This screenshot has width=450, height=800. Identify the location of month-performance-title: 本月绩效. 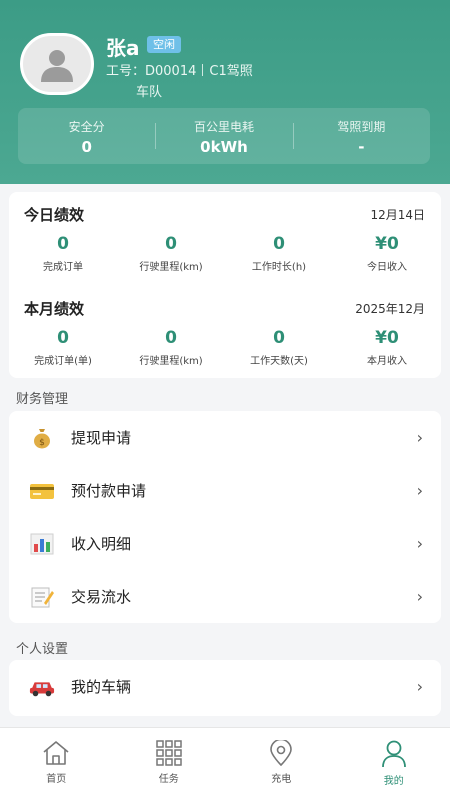
(54, 309).